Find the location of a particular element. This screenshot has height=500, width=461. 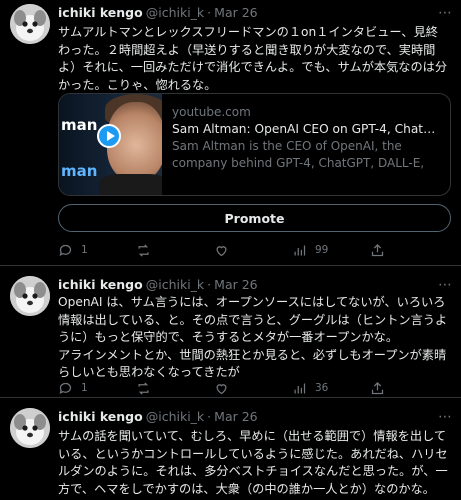

promote-button: Promote is located at coordinates (254, 218).